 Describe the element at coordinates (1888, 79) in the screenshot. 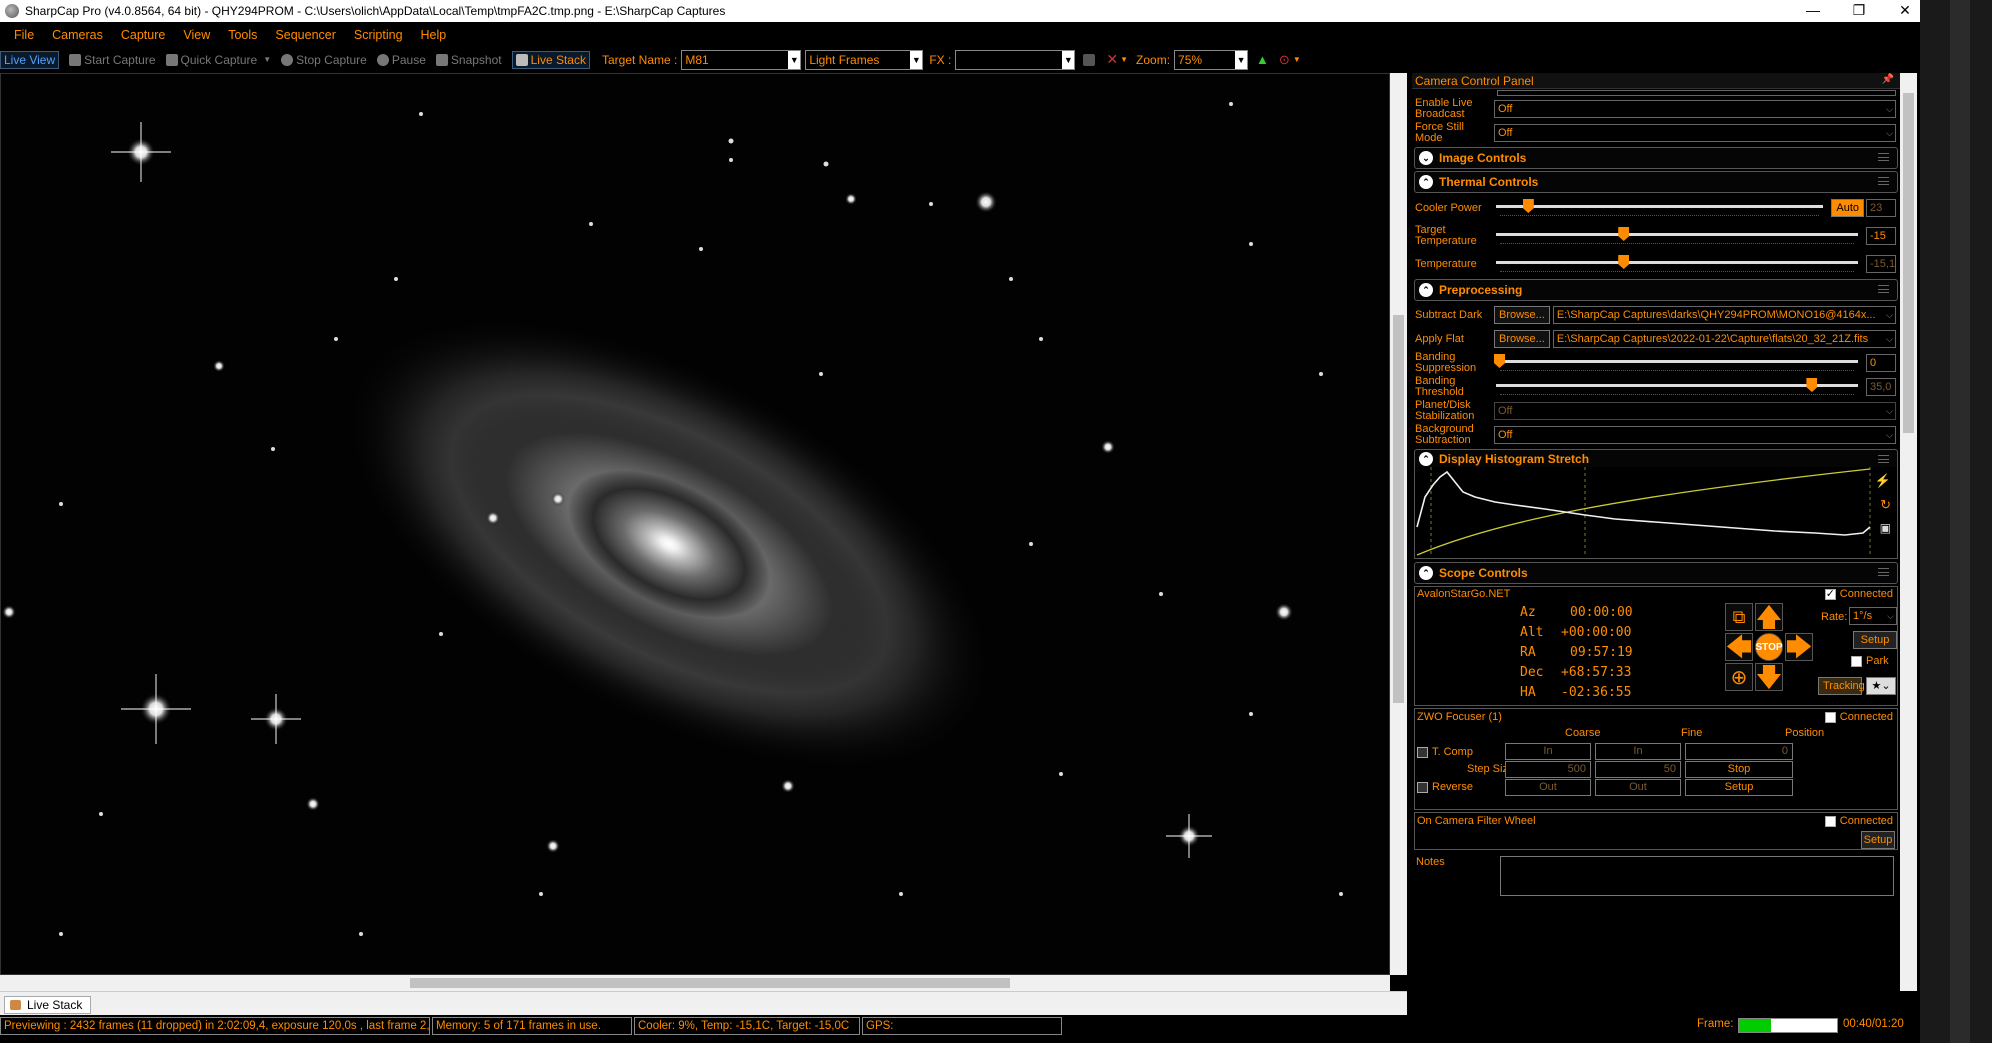

I see `pin-icon: 📌` at that location.